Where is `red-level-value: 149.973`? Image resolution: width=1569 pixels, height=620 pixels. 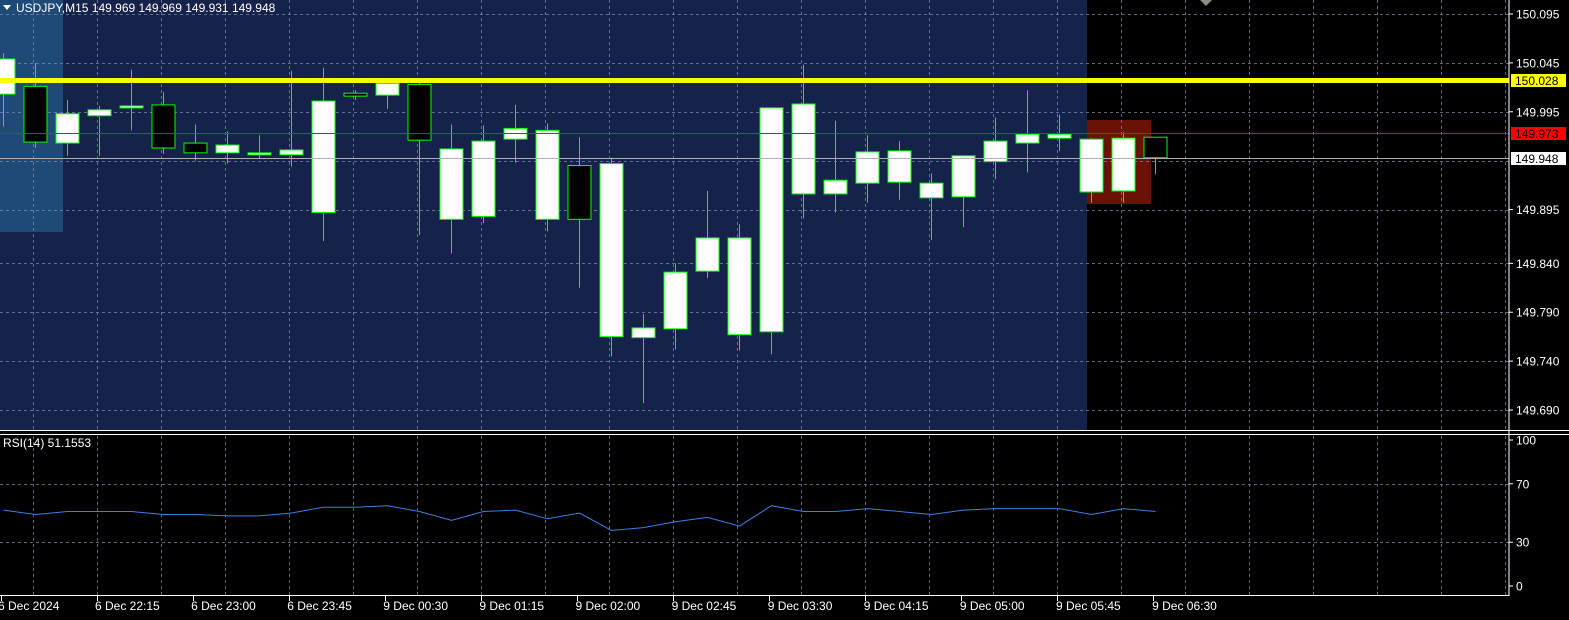 red-level-value: 149.973 is located at coordinates (1537, 134).